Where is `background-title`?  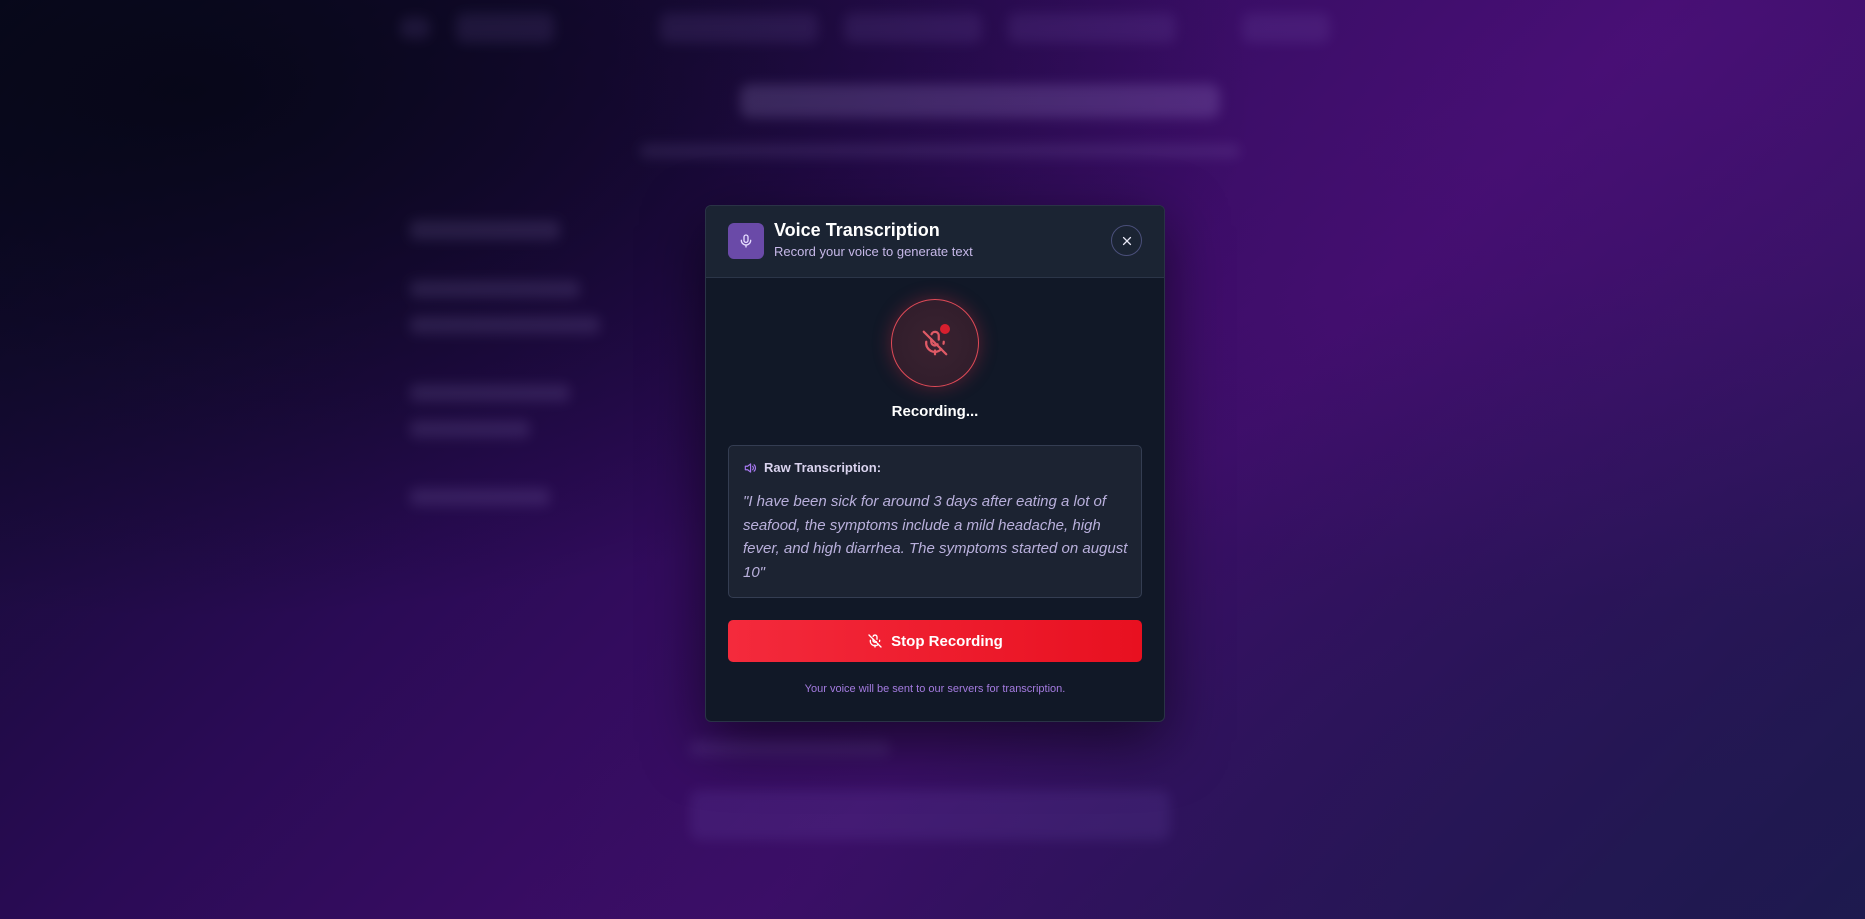 background-title is located at coordinates (980, 101).